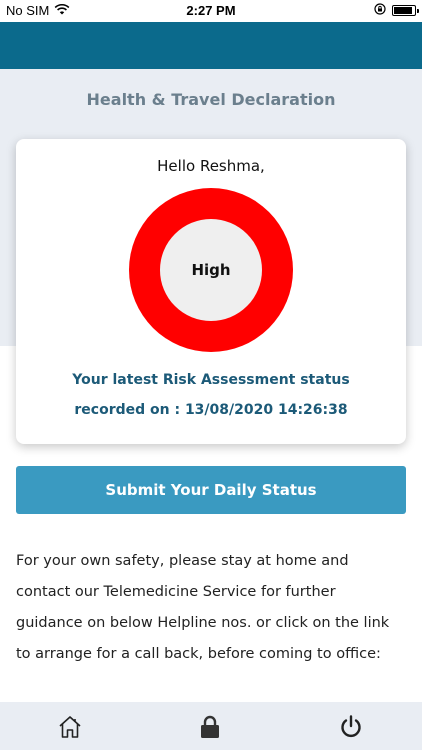  I want to click on lock-icon, so click(210, 727).